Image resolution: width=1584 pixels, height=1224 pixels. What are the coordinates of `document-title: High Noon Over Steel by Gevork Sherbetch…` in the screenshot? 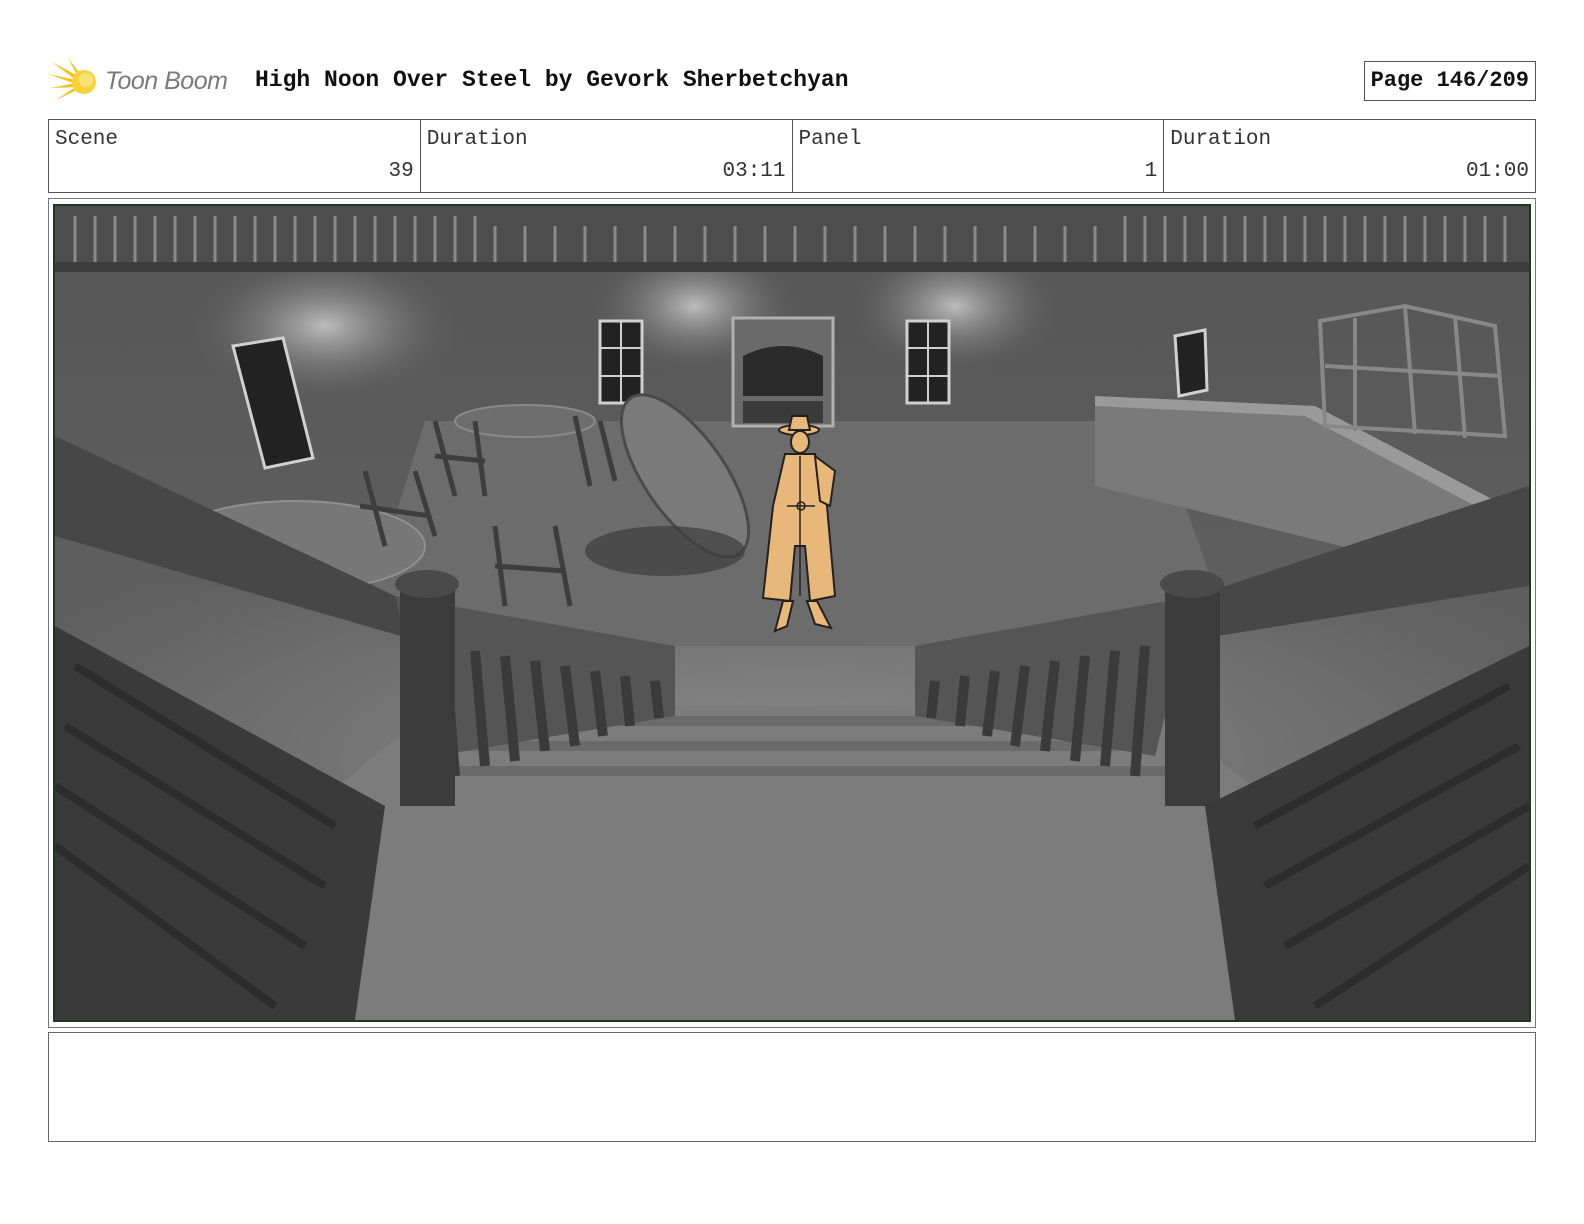 It's located at (552, 80).